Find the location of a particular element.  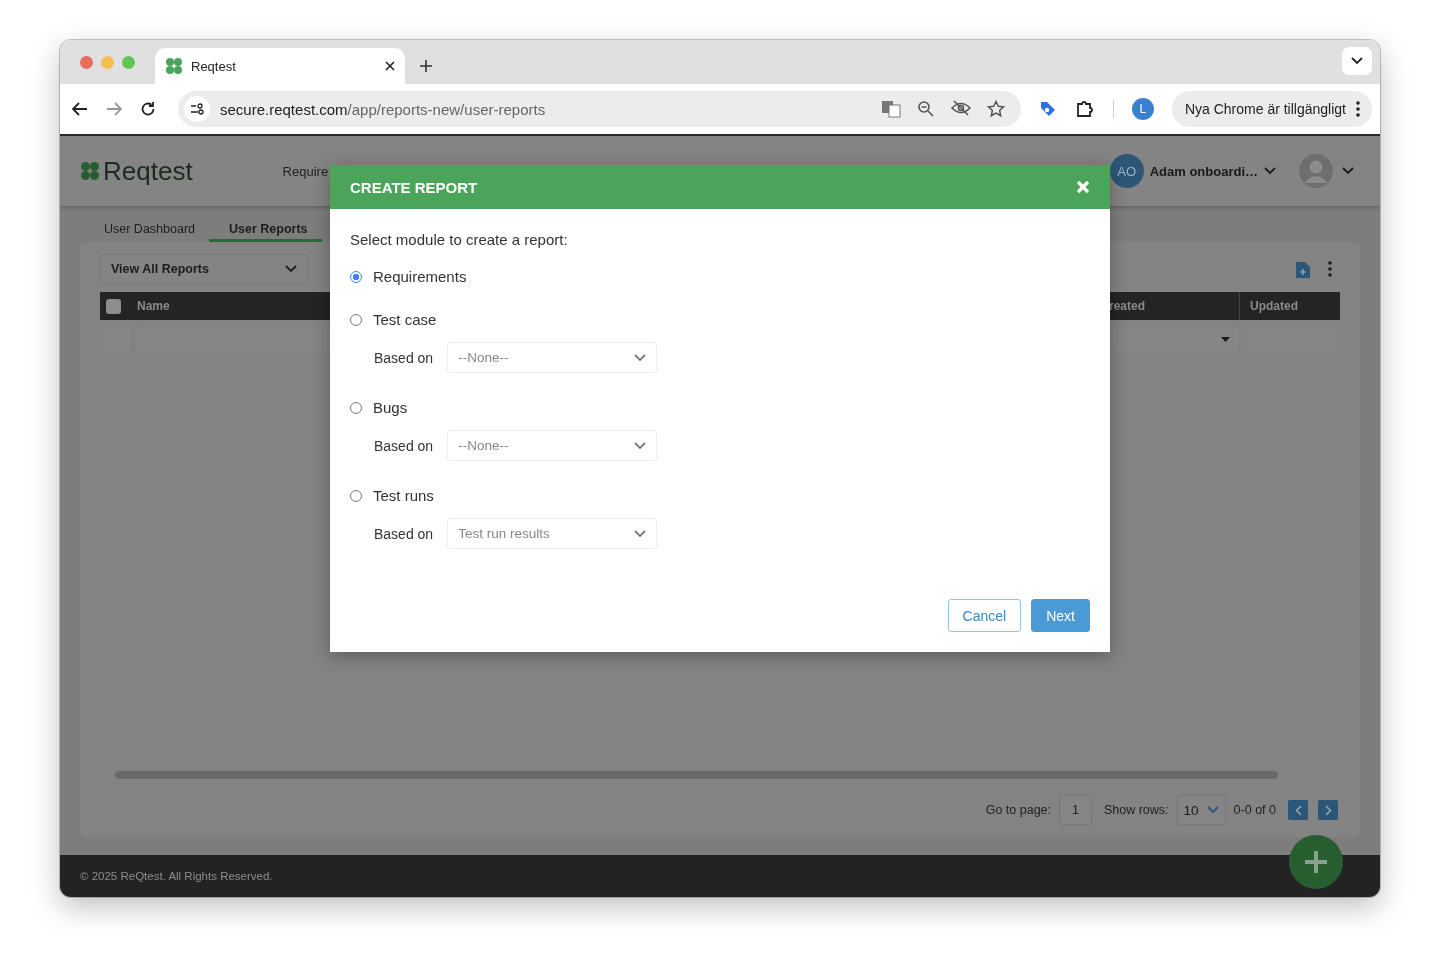

radio-option: Requirements is located at coordinates (720, 276).